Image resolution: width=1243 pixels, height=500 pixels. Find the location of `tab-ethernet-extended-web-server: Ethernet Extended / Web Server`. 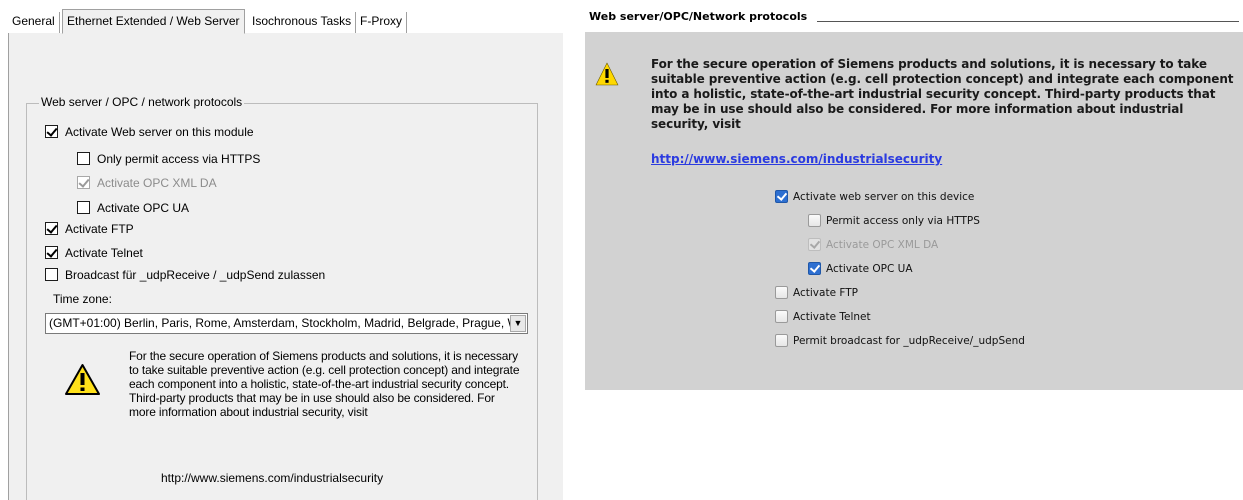

tab-ethernet-extended-web-server: Ethernet Extended / Web Server is located at coordinates (153, 21).